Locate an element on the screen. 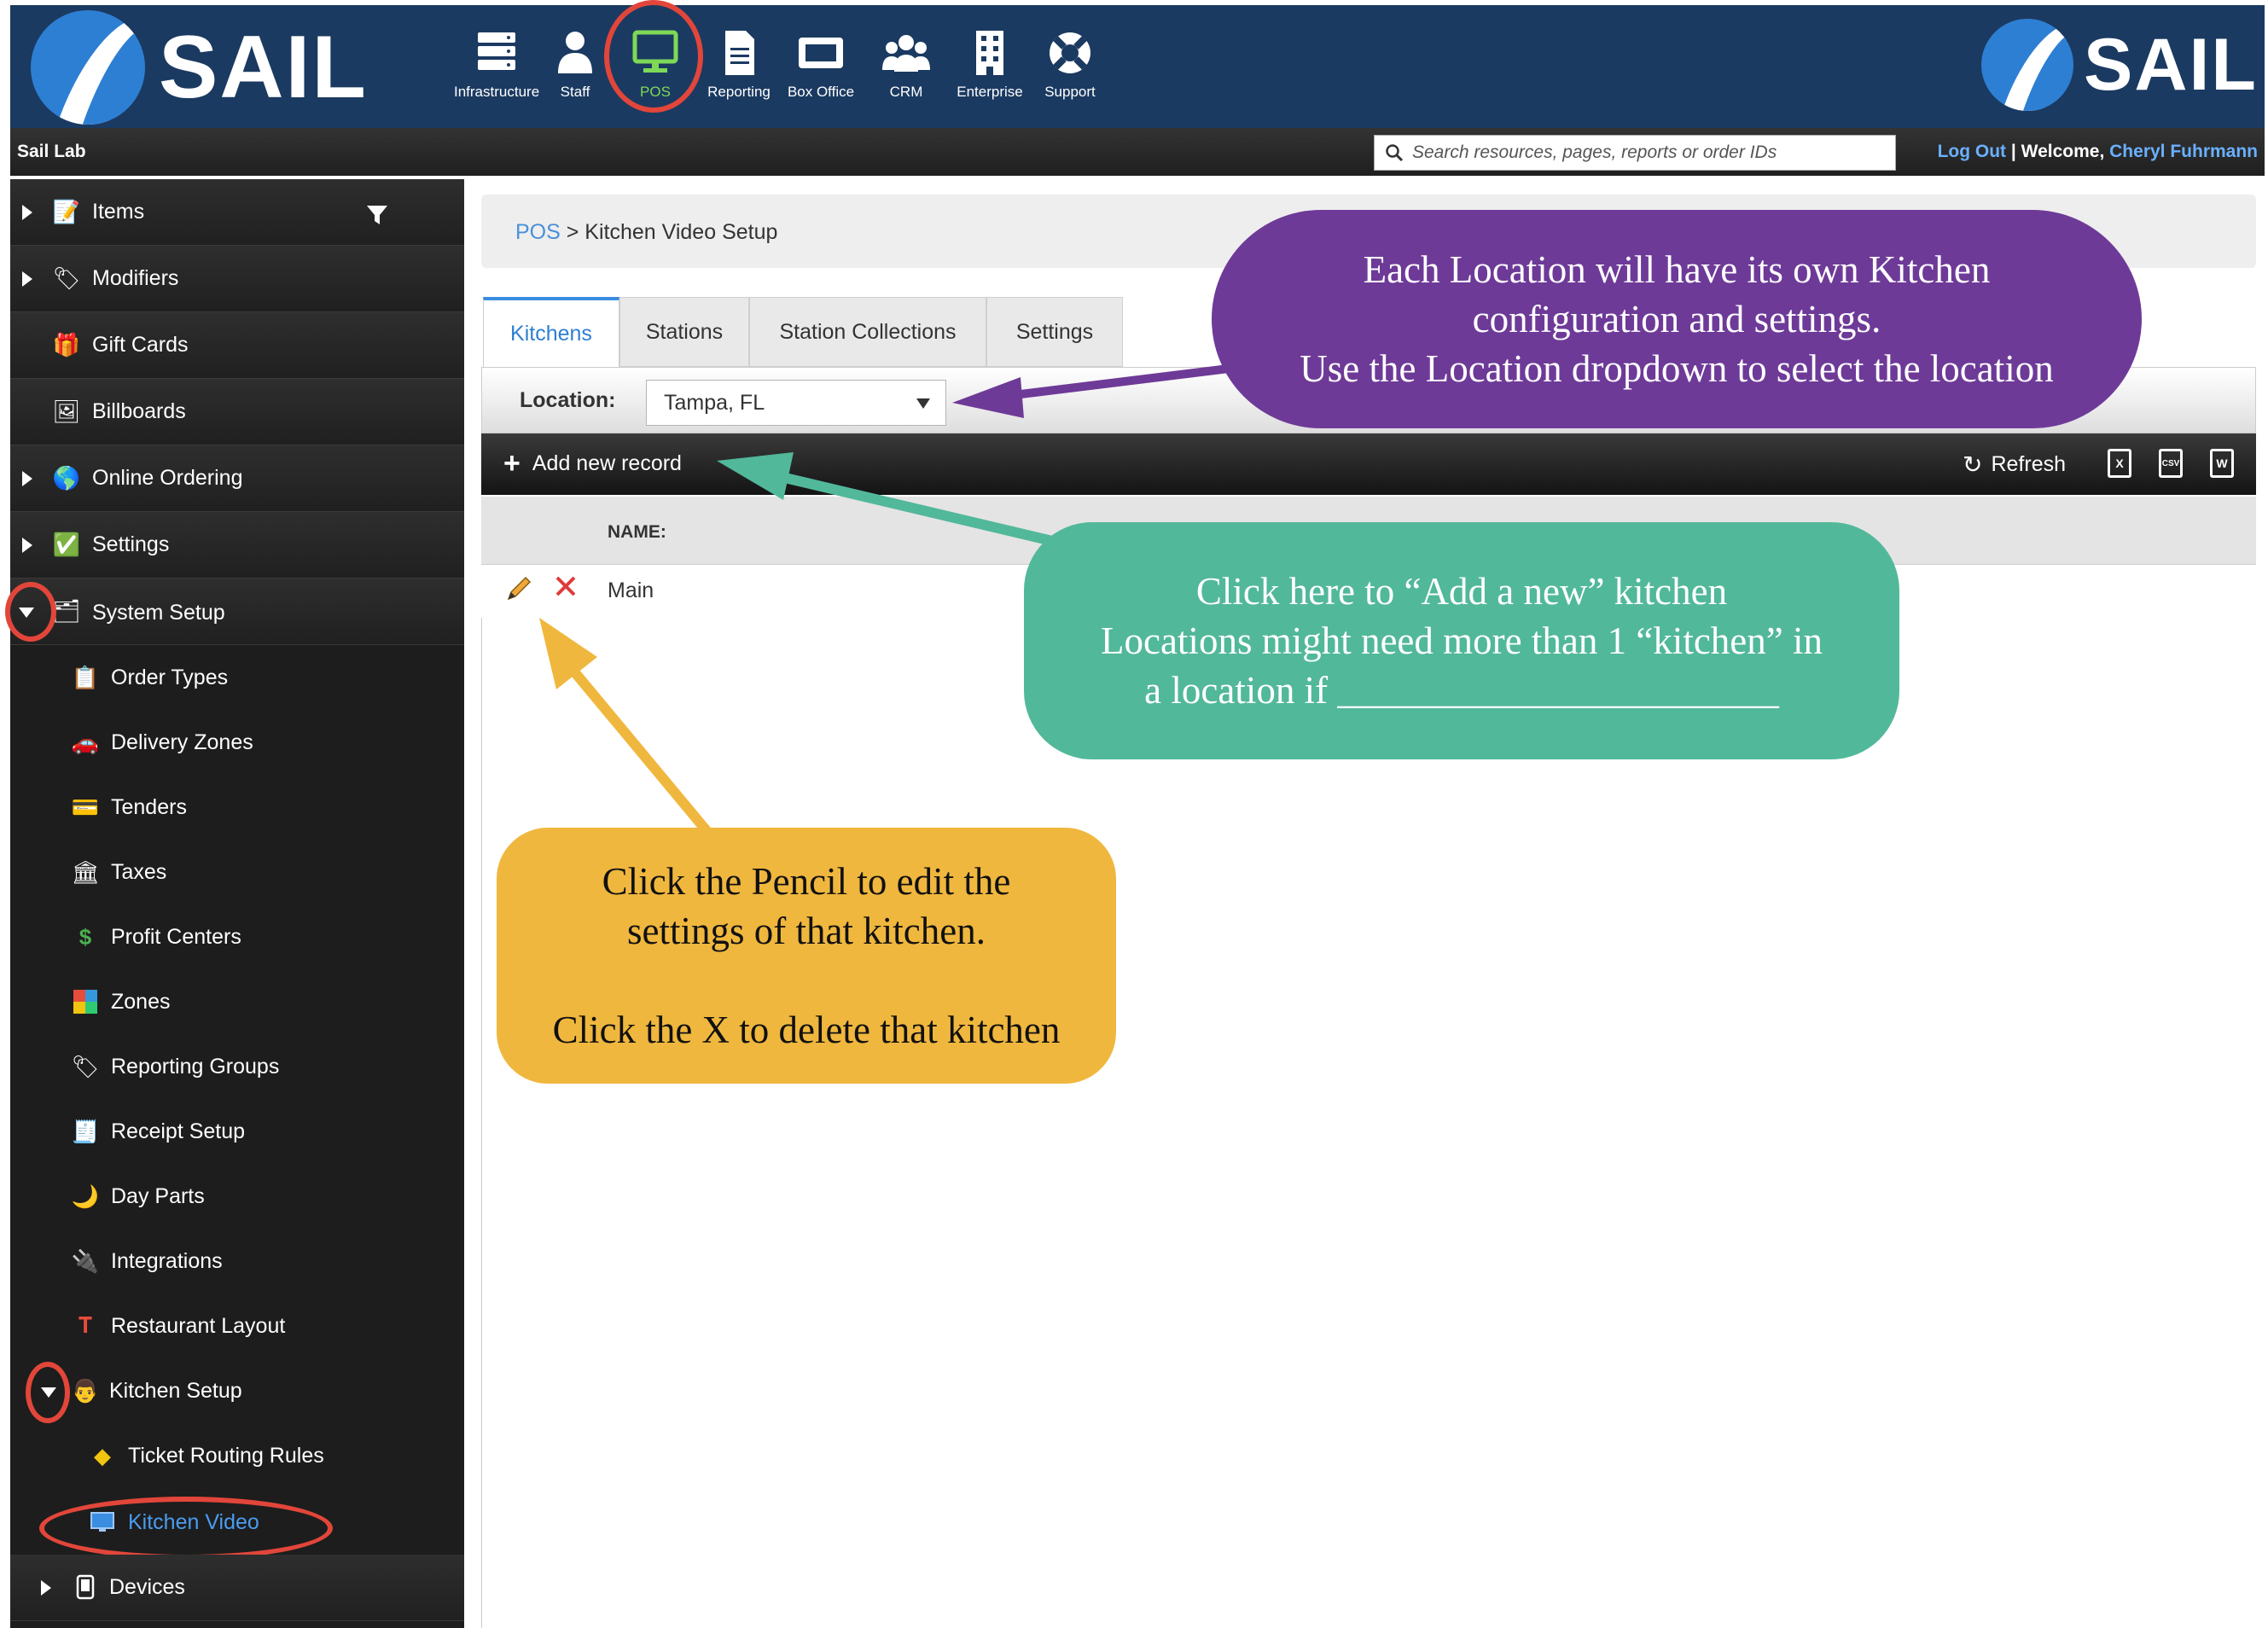 This screenshot has width=2268, height=1628. global-search is located at coordinates (1635, 153).